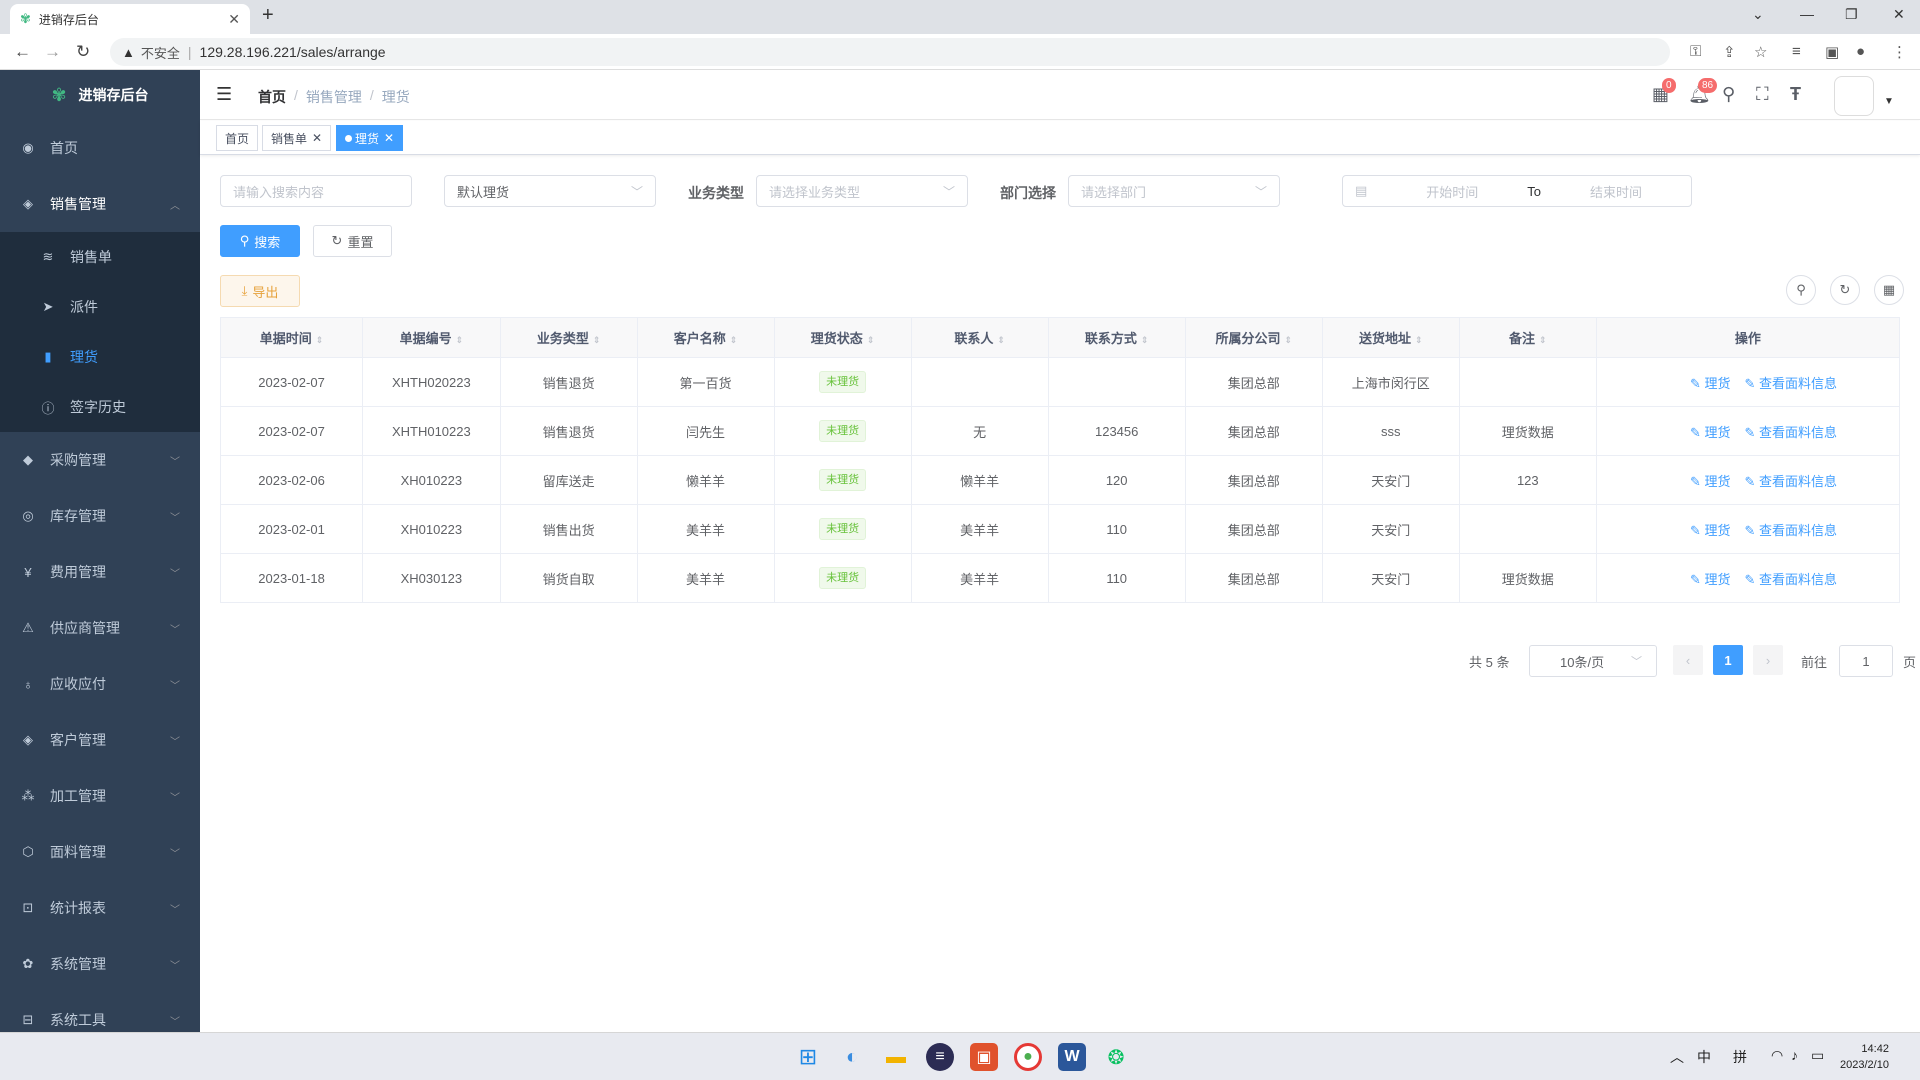  What do you see at coordinates (843, 337) in the screenshot?
I see `column-header: 理货状态 ⇕` at bounding box center [843, 337].